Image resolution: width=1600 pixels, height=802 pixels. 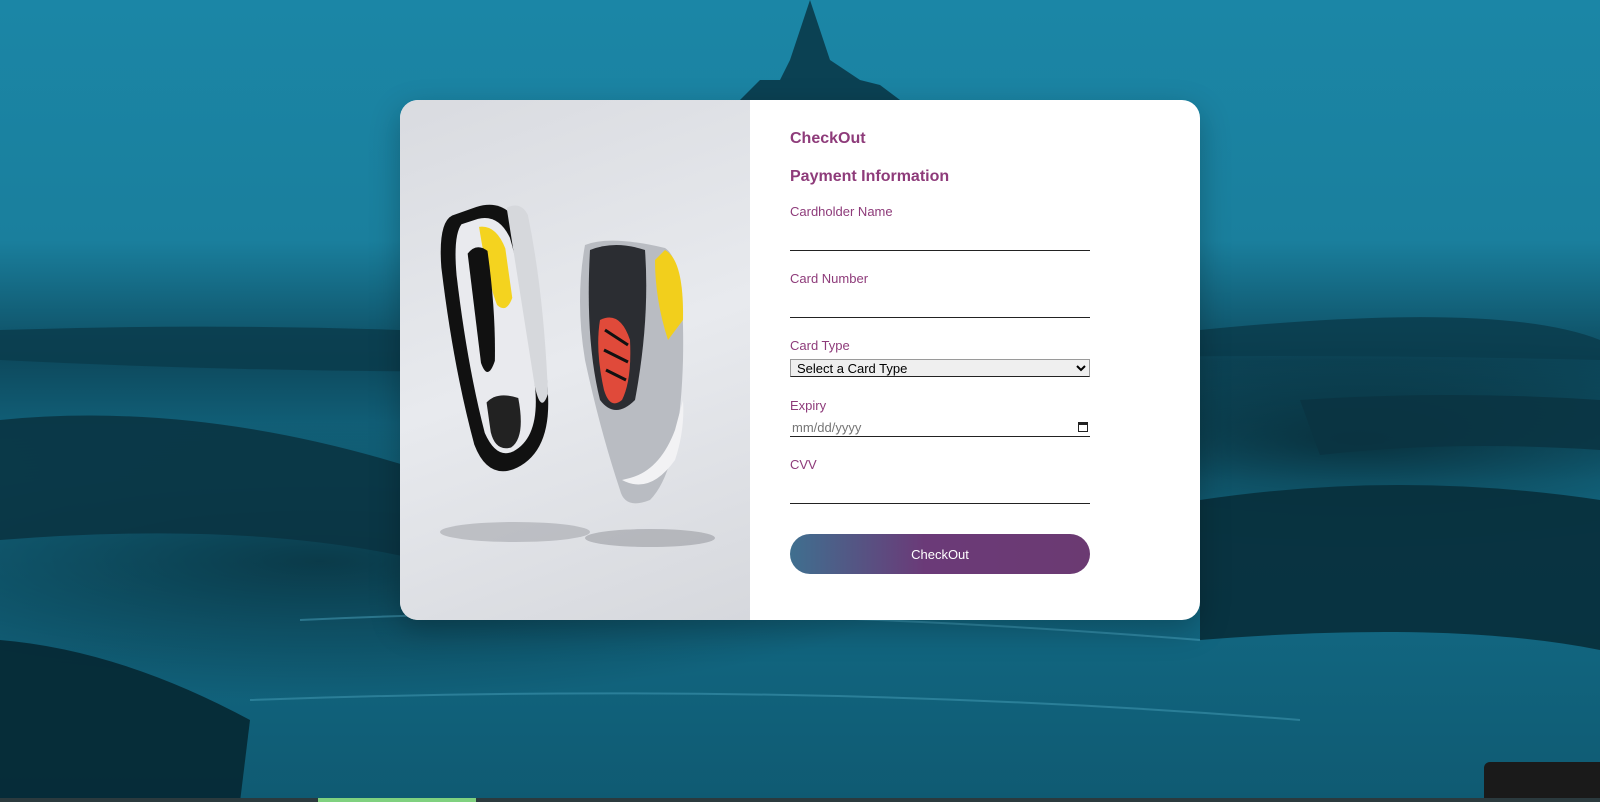 I want to click on taskbar, so click(x=800, y=800).